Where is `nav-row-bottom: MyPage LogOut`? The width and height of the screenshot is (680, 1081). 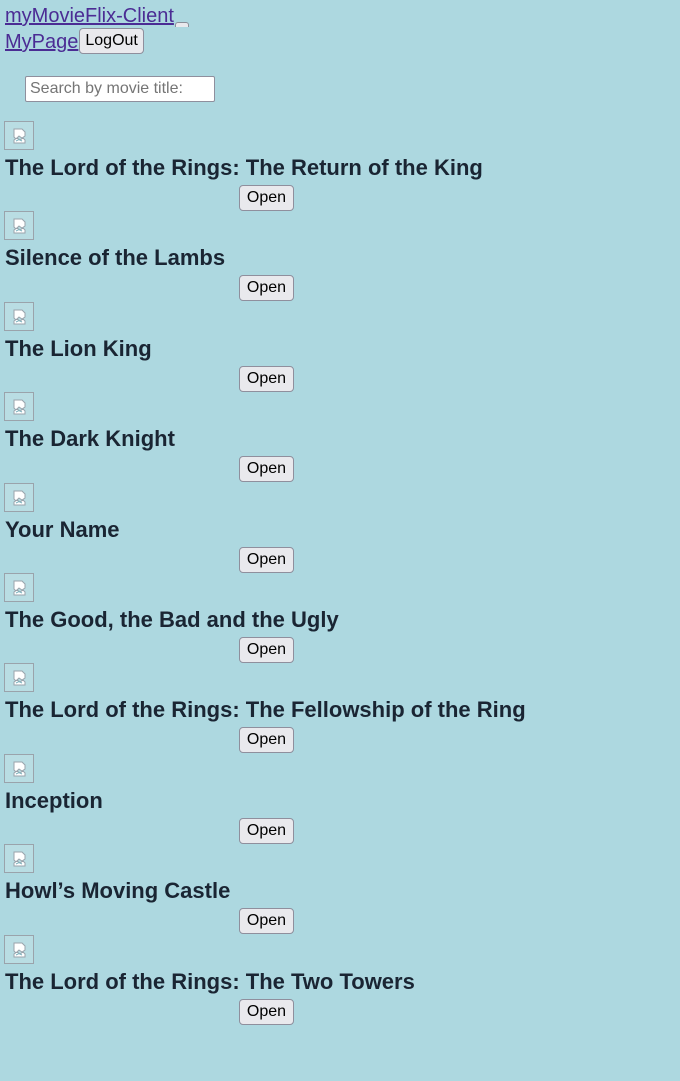 nav-row-bottom: MyPage LogOut is located at coordinates (342, 41).